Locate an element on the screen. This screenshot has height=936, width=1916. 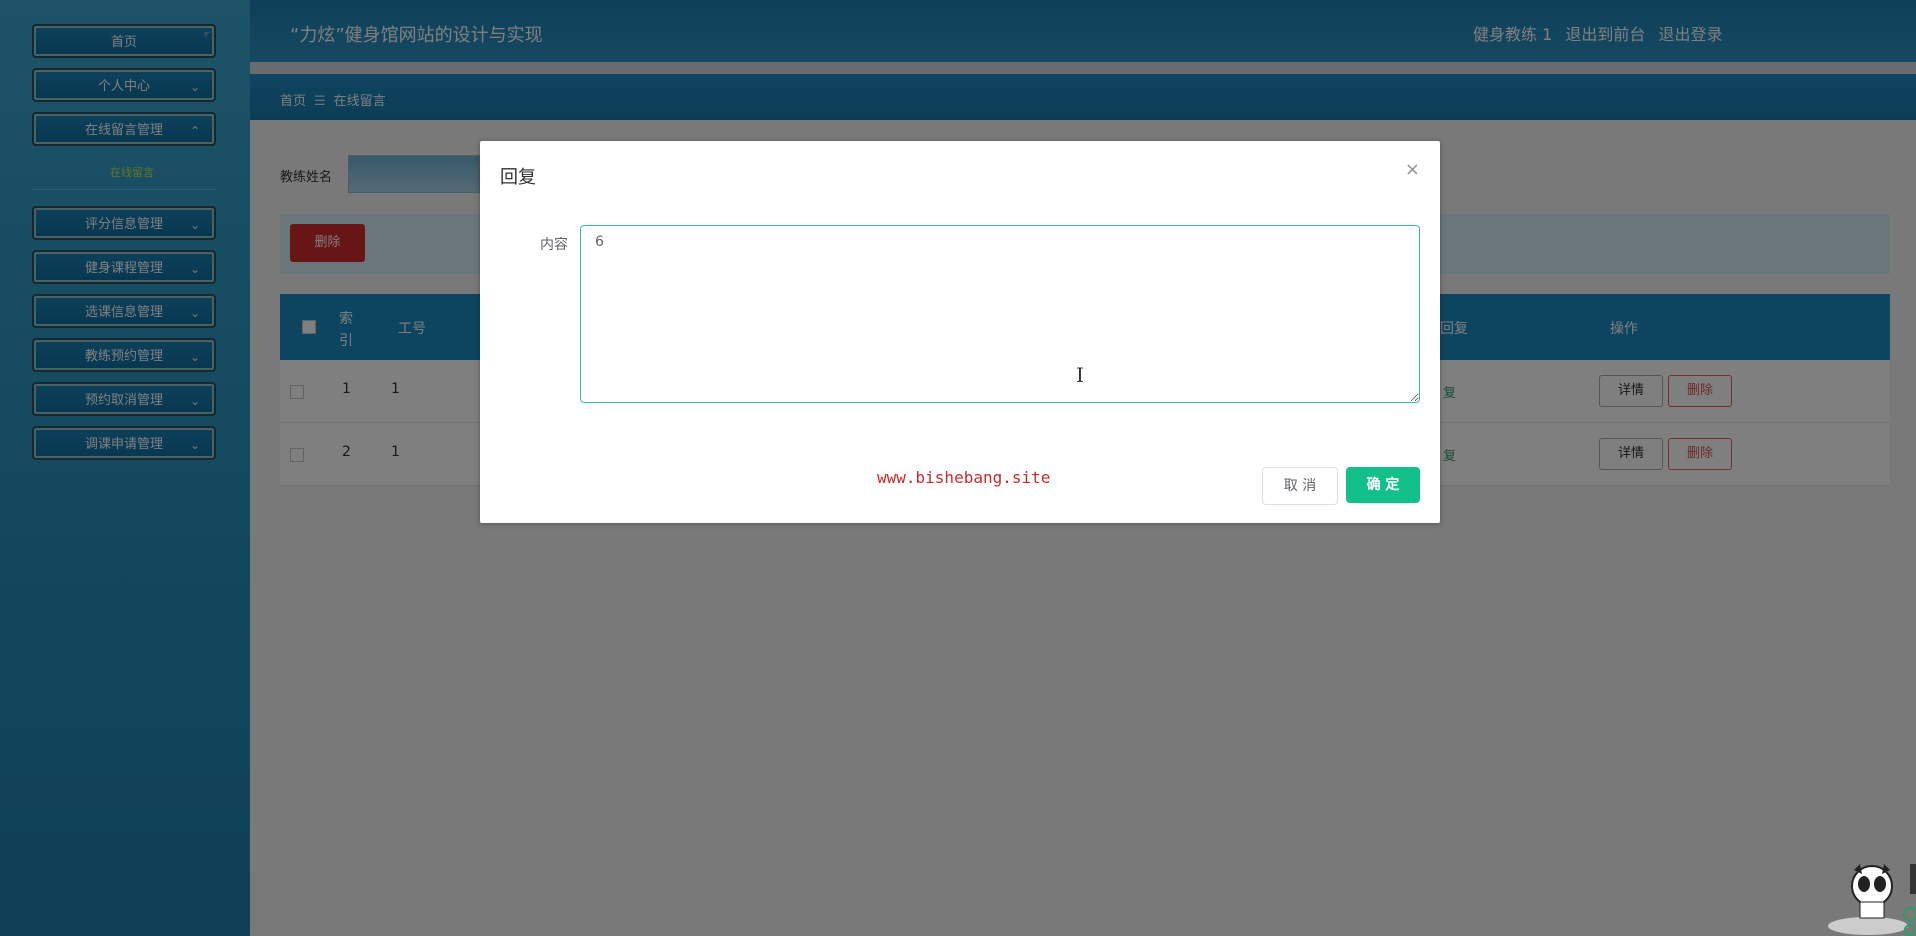
mascot-icon is located at coordinates (1872, 900).